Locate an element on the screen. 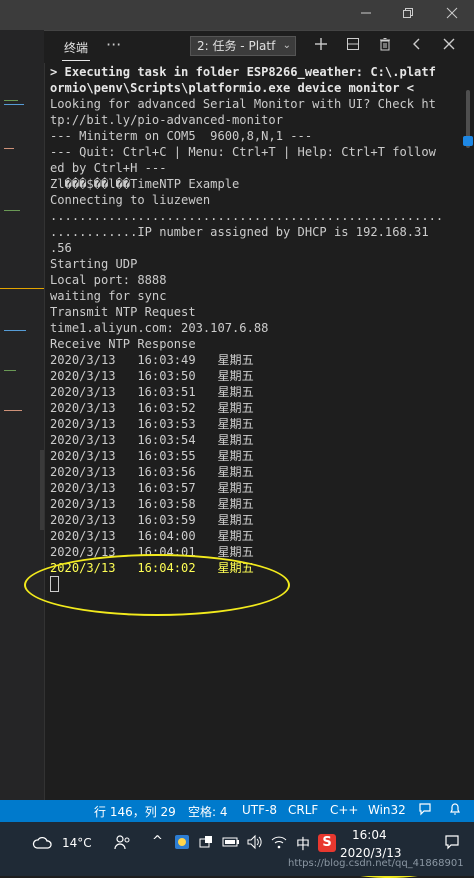  encoding: UTF-8 is located at coordinates (259, 810).